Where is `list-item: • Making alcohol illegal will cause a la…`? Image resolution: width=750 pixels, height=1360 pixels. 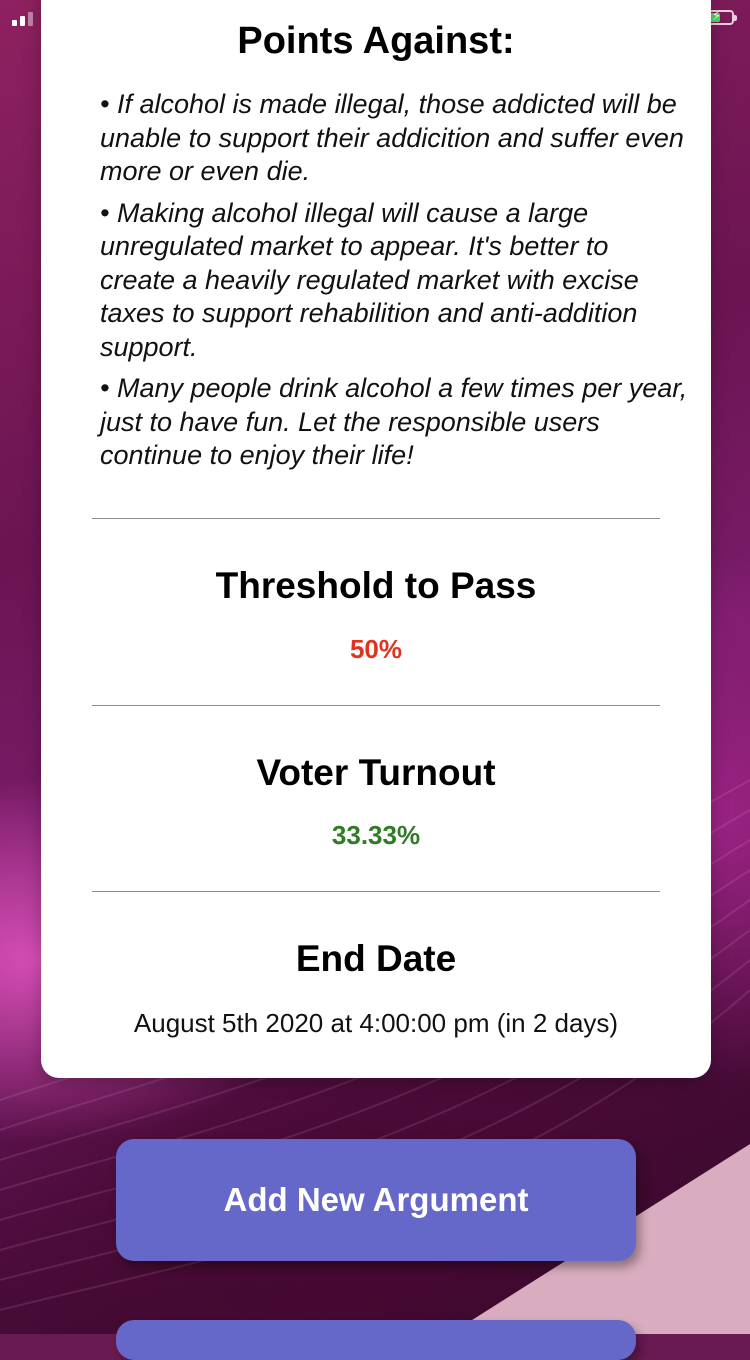 list-item: • Making alcohol illegal will cause a la… is located at coordinates (369, 279).